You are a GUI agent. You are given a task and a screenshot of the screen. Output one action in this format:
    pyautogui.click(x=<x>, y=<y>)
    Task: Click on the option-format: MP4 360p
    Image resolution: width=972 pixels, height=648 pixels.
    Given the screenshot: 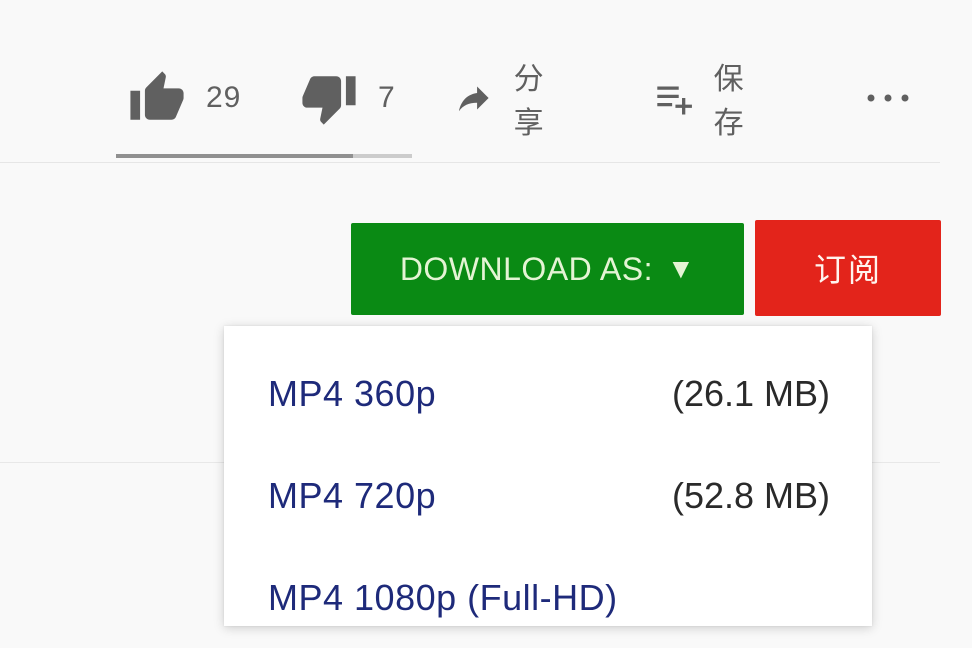 What is the action you would take?
    pyautogui.click(x=352, y=393)
    